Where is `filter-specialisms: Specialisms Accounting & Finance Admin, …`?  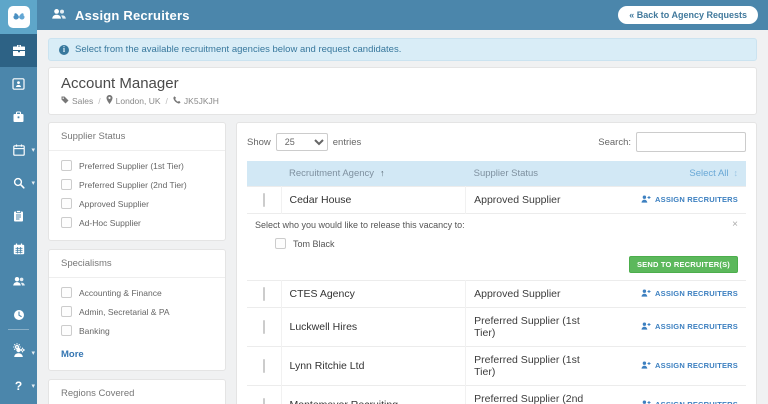
filter-specialisms: Specialisms Accounting & Finance Admin, … is located at coordinates (137, 310).